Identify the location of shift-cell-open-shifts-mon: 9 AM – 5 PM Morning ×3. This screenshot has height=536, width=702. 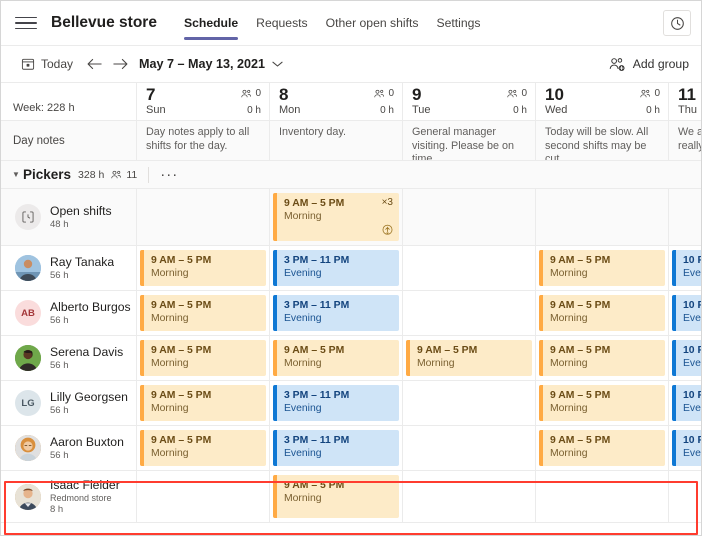
(336, 217).